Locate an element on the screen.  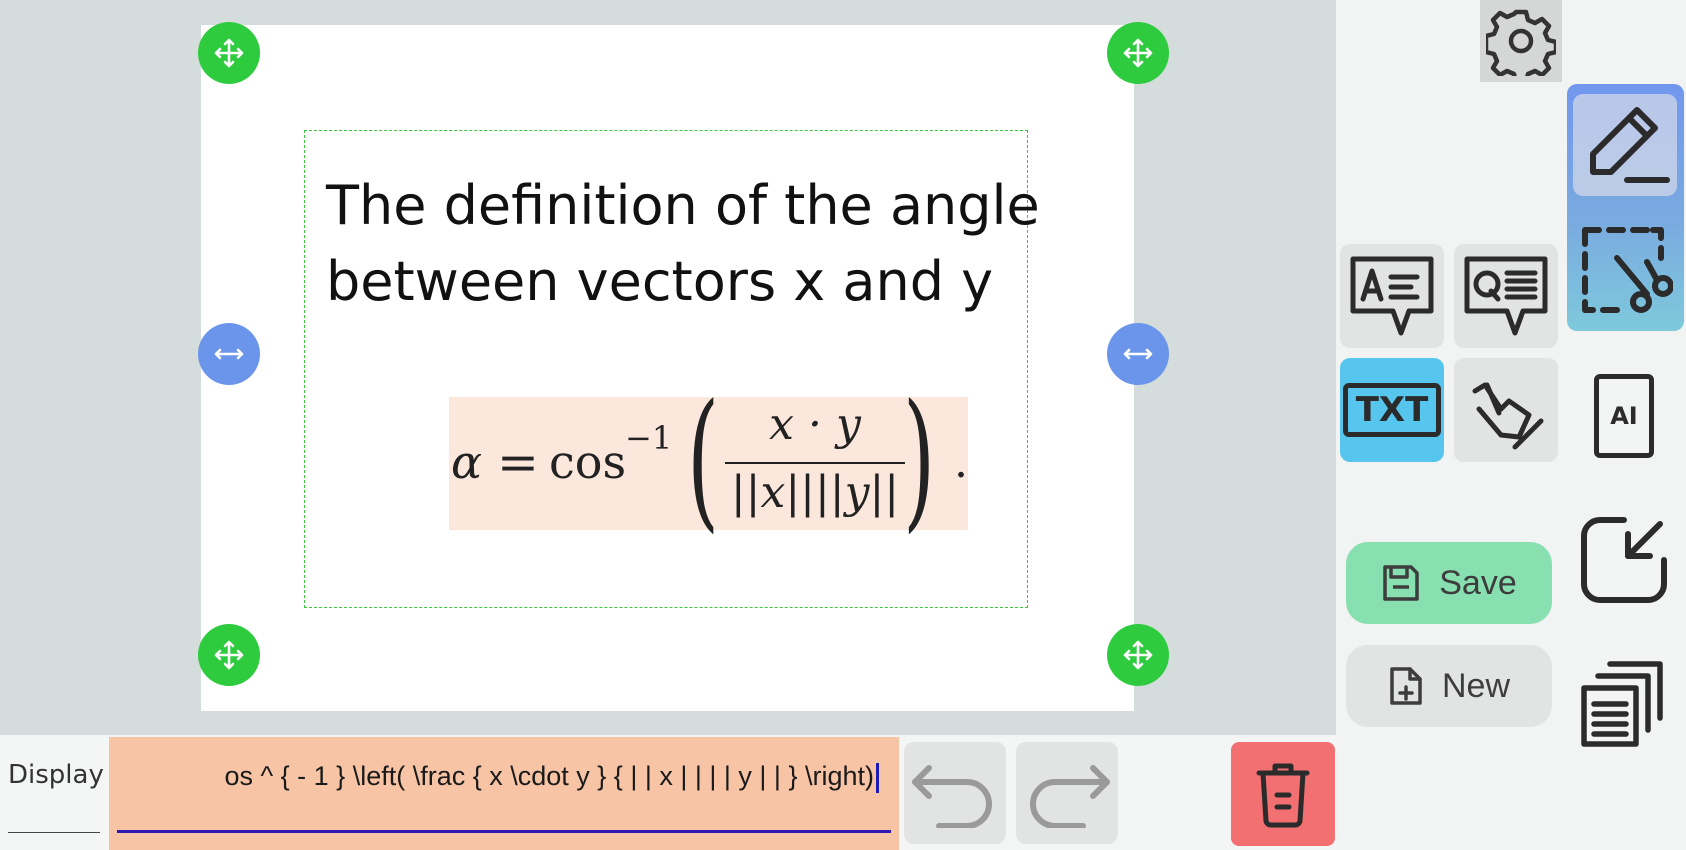
formula-fraction-bar is located at coordinates (815, 463).